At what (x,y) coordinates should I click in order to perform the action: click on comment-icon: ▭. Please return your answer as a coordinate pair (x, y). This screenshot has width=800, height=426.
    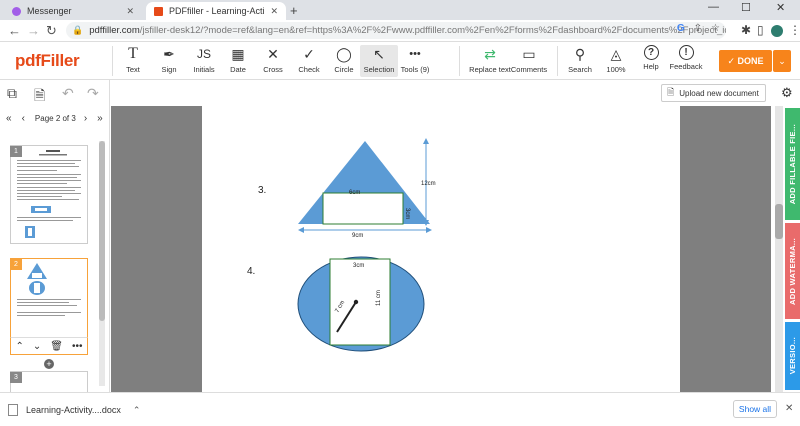
    Looking at the image, I should click on (529, 53).